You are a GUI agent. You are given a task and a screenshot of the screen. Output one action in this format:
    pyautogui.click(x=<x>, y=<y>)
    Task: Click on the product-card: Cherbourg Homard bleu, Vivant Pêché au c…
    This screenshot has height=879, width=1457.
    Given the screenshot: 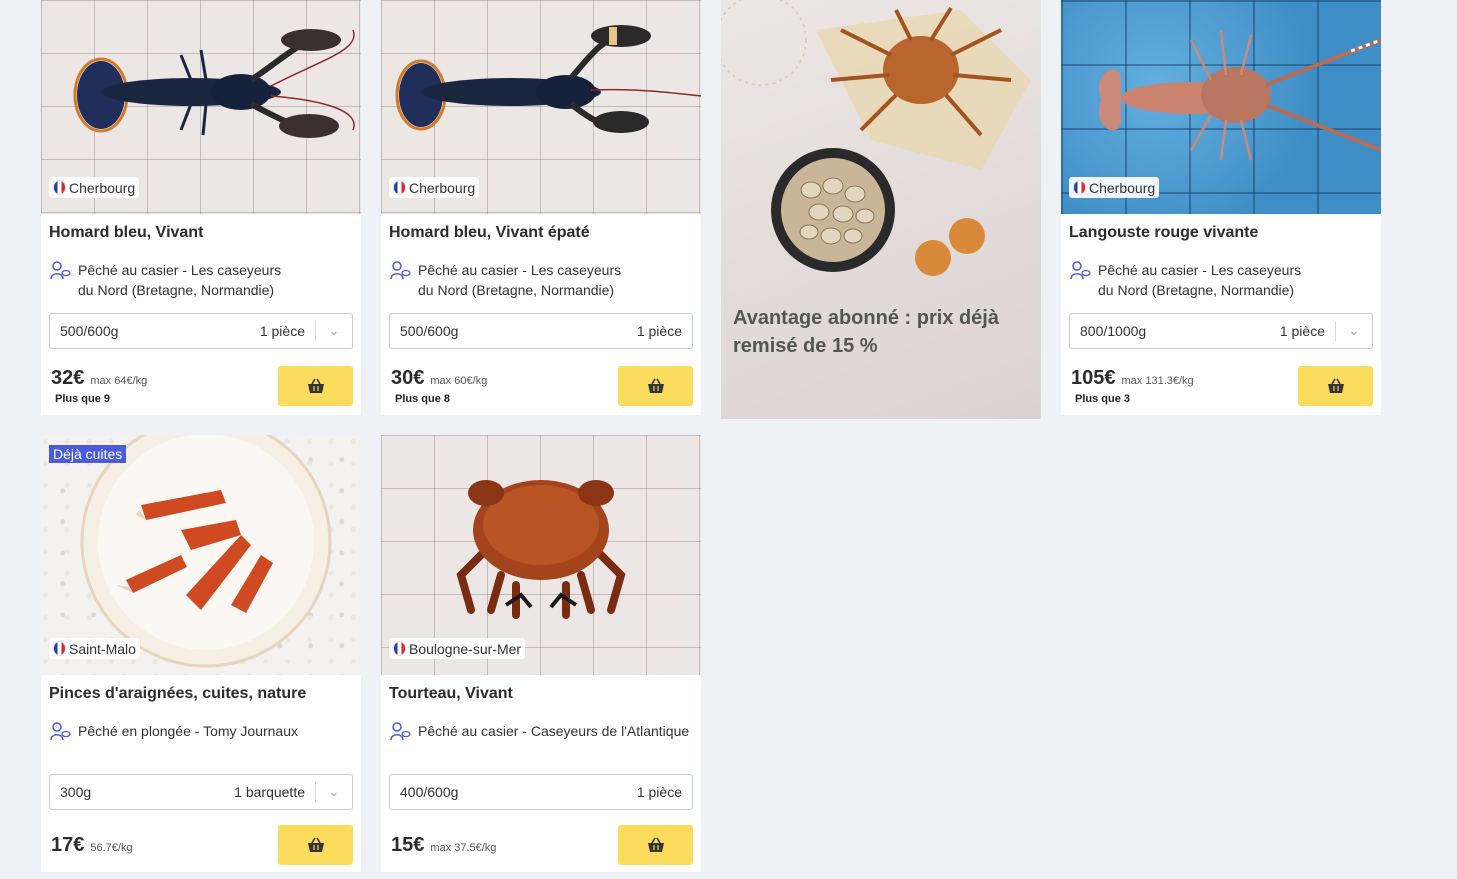 What is the action you would take?
    pyautogui.click(x=201, y=207)
    